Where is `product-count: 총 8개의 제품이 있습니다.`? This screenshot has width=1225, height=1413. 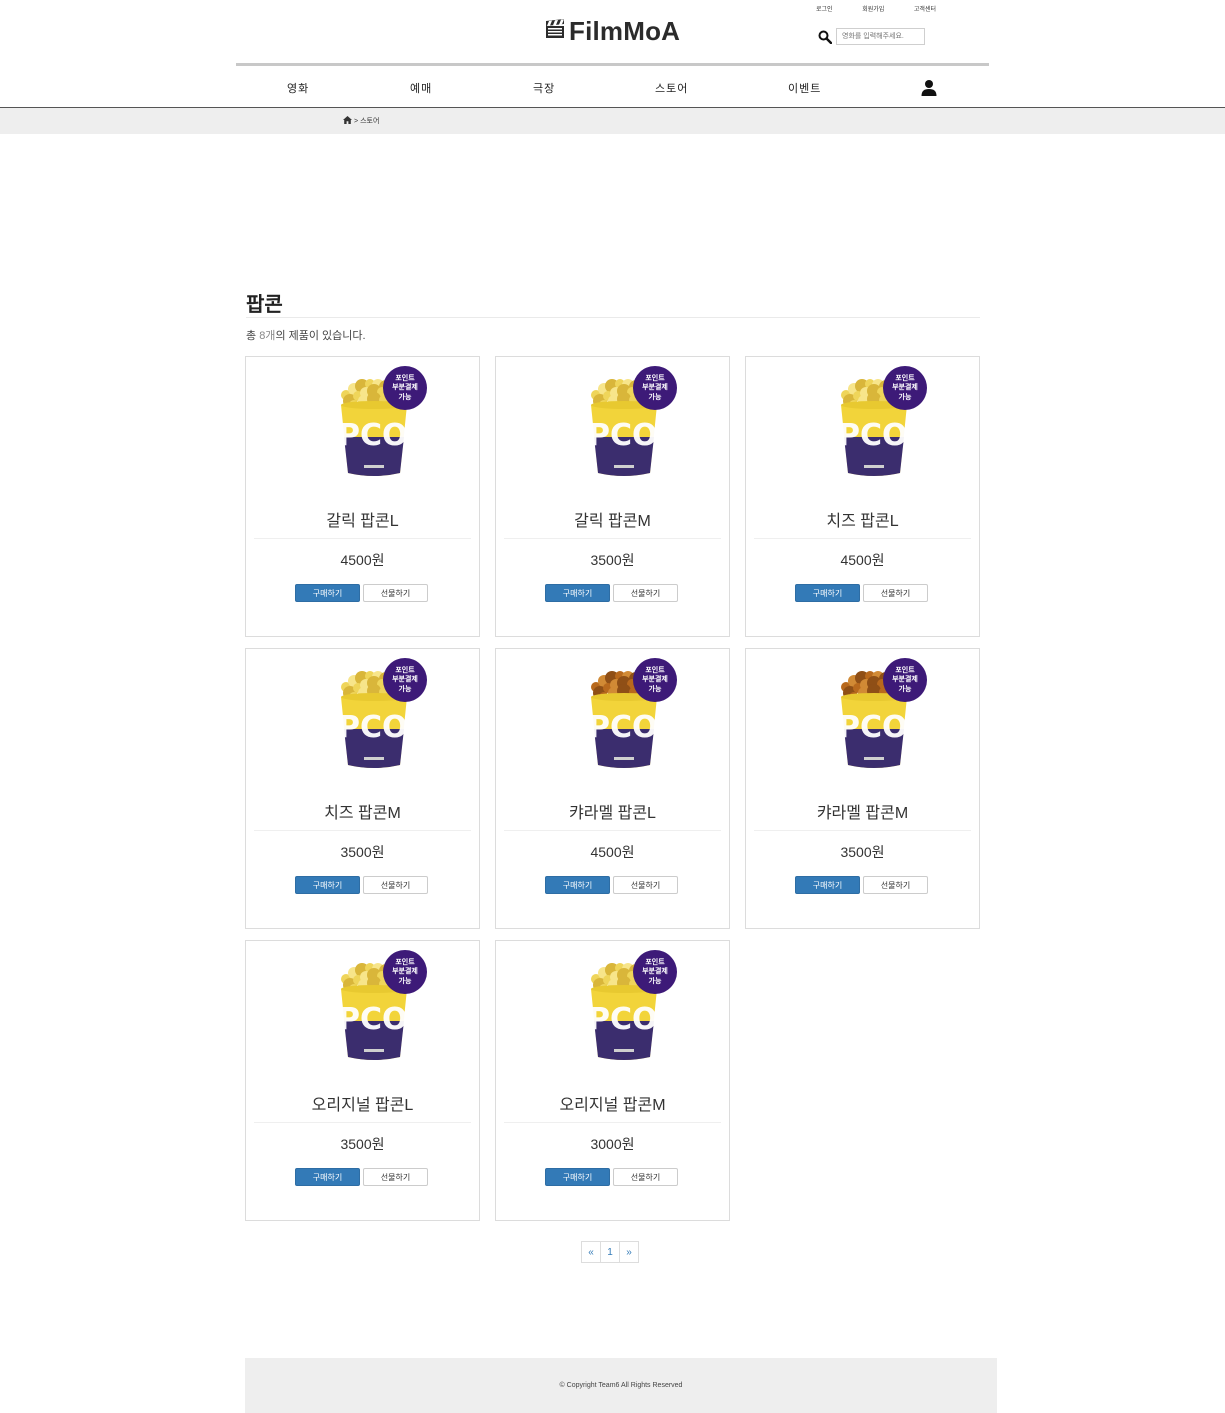
product-count: 총 8개의 제품이 있습니다. is located at coordinates (306, 335).